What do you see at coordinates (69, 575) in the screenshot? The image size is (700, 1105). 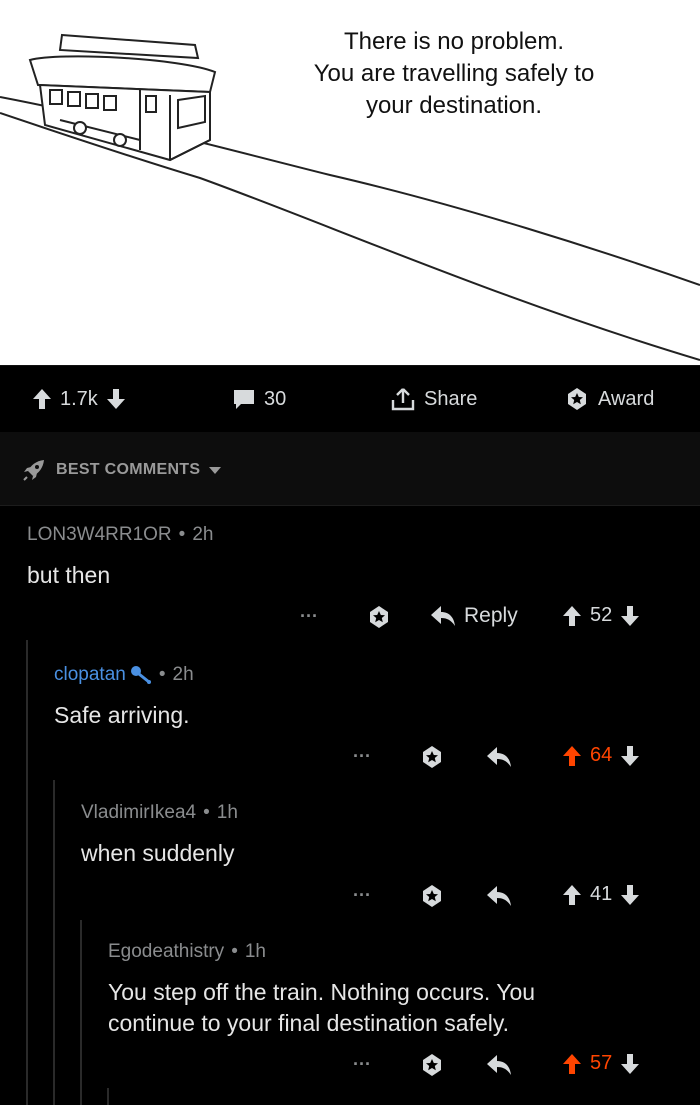 I see `comment-body: but then` at bounding box center [69, 575].